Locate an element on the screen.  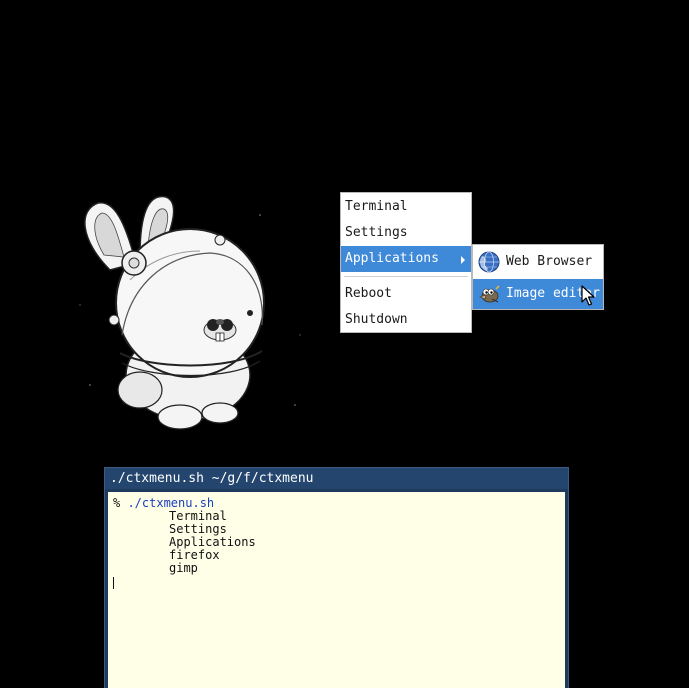
menu-item-terminal: Terminal is located at coordinates (406, 207).